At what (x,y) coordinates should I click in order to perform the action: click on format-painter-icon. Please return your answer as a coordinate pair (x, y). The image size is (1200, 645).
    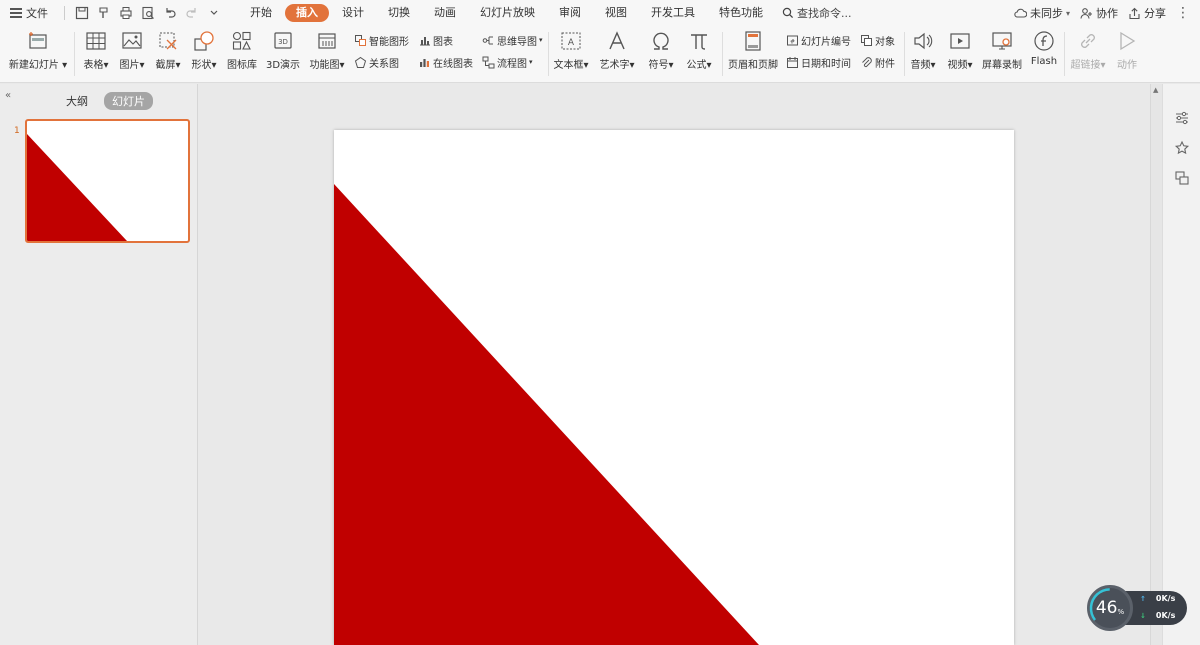
    Looking at the image, I should click on (104, 13).